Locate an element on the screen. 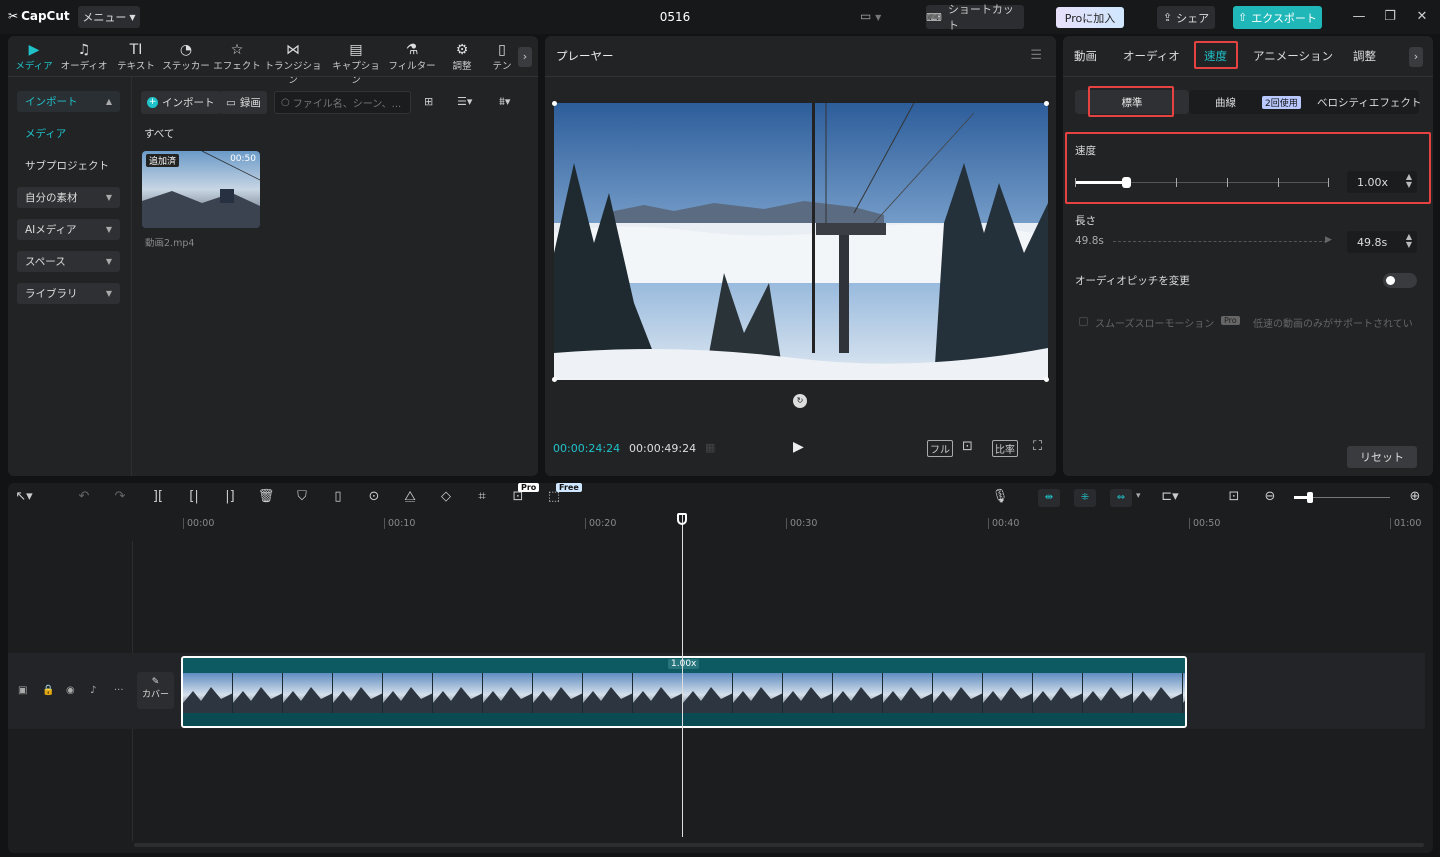 The height and width of the screenshot is (857, 1440). snapshot-icon: ⊡ is located at coordinates (967, 446).